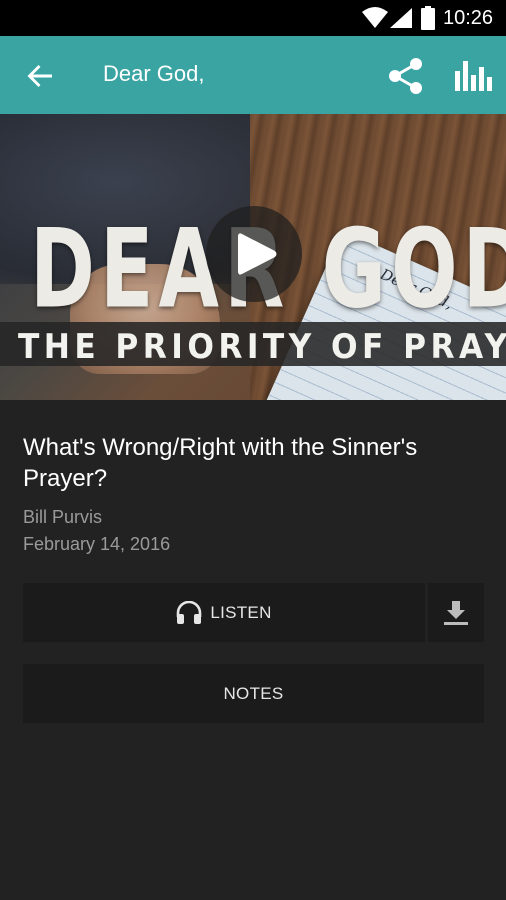 Image resolution: width=506 pixels, height=900 pixels. Describe the element at coordinates (375, 17) in the screenshot. I see `wifi-icon` at that location.